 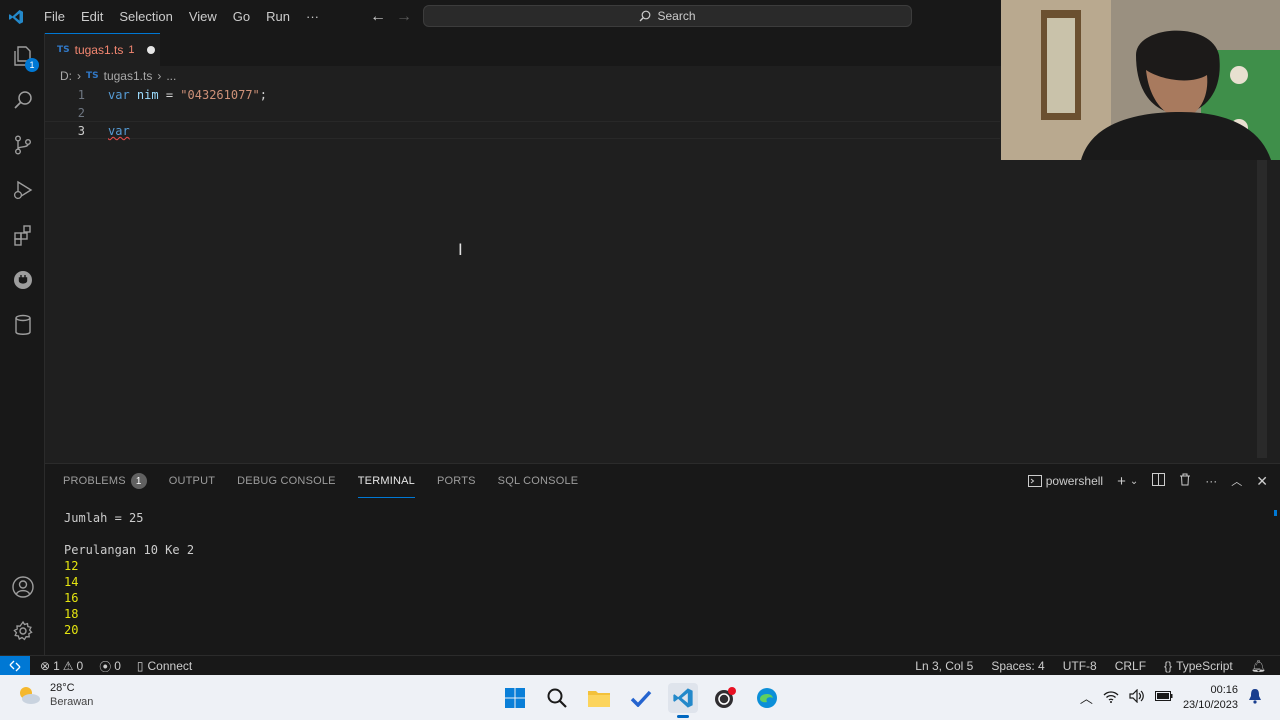 What do you see at coordinates (676, 16) in the screenshot?
I see `search-label: Search` at bounding box center [676, 16].